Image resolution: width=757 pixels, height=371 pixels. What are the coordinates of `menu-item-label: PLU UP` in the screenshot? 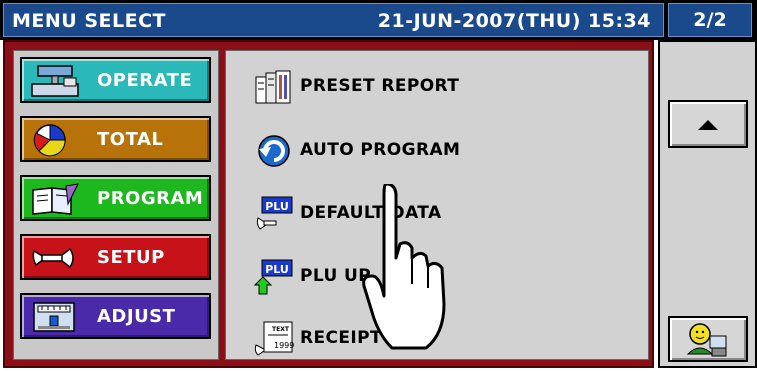 It's located at (336, 276).